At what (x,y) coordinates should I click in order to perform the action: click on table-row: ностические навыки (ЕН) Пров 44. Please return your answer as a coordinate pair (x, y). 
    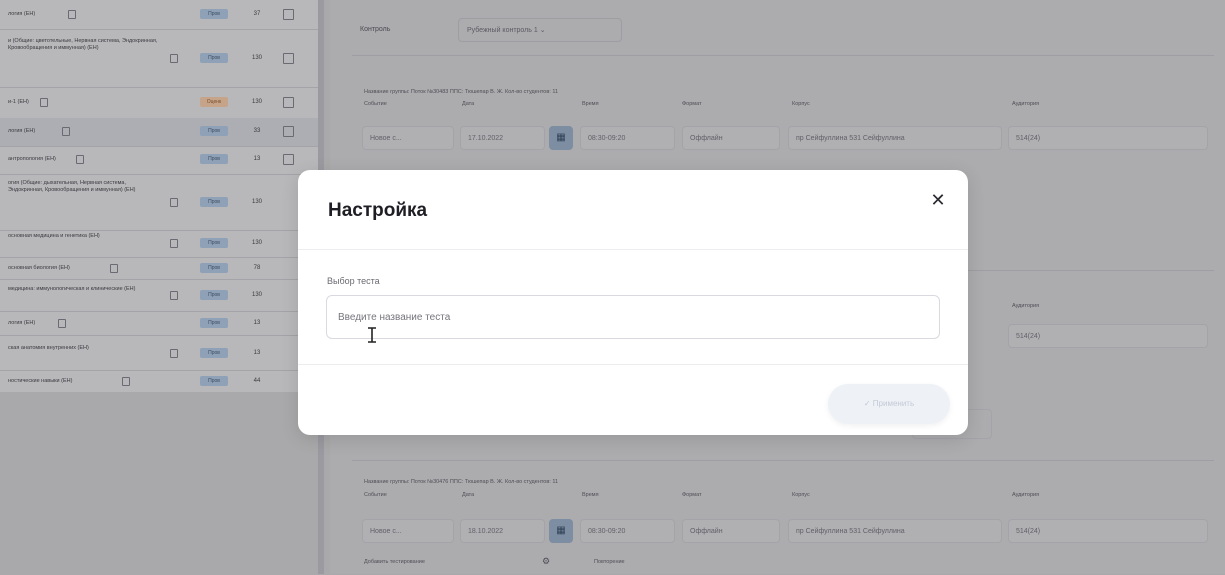
    Looking at the image, I should click on (159, 381).